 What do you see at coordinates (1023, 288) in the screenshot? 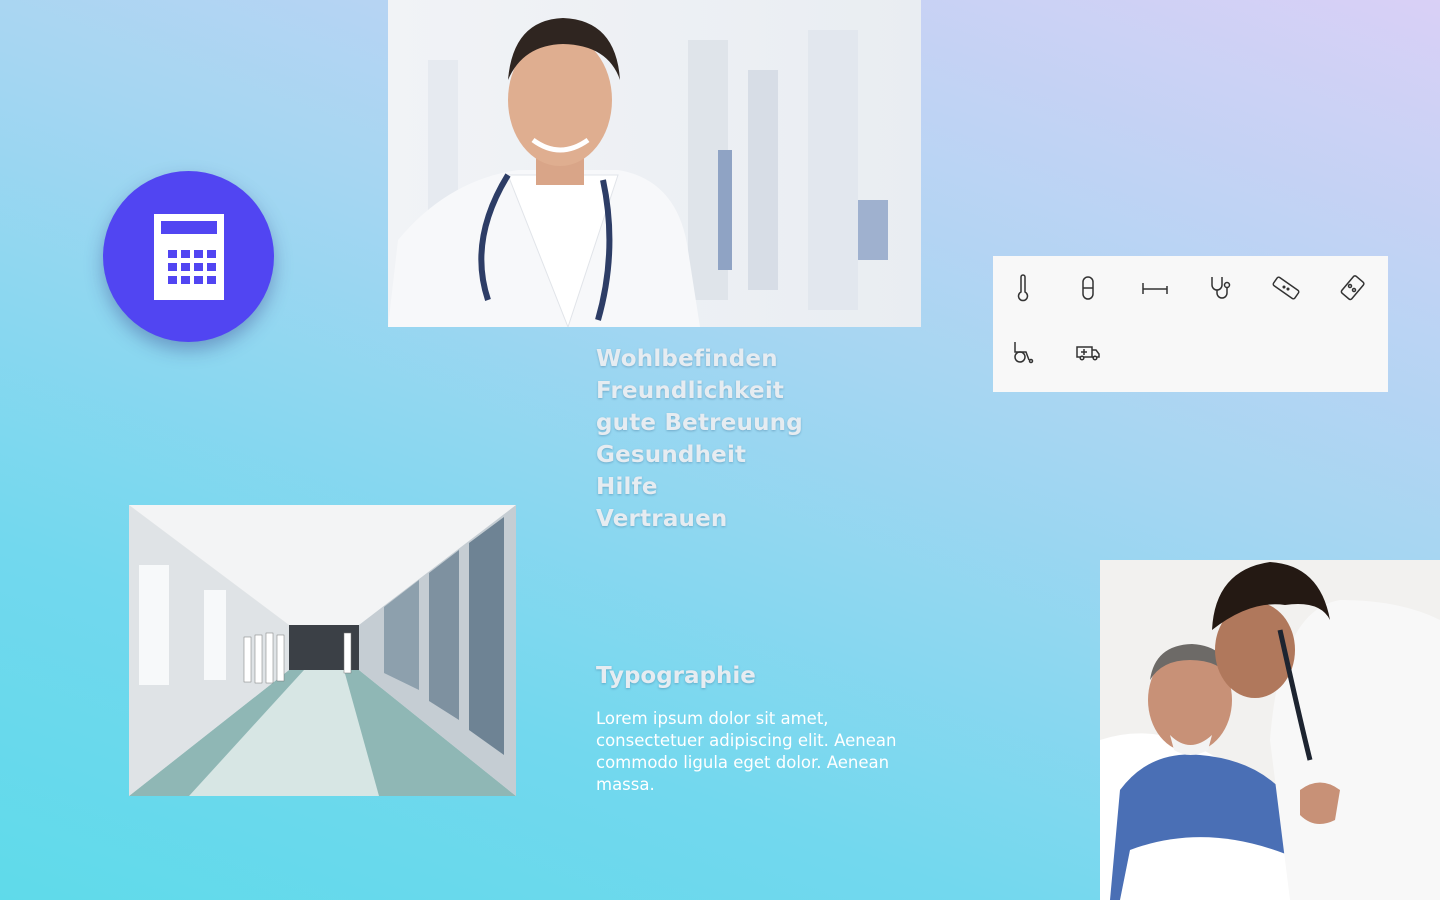
I see `thermometer-icon` at bounding box center [1023, 288].